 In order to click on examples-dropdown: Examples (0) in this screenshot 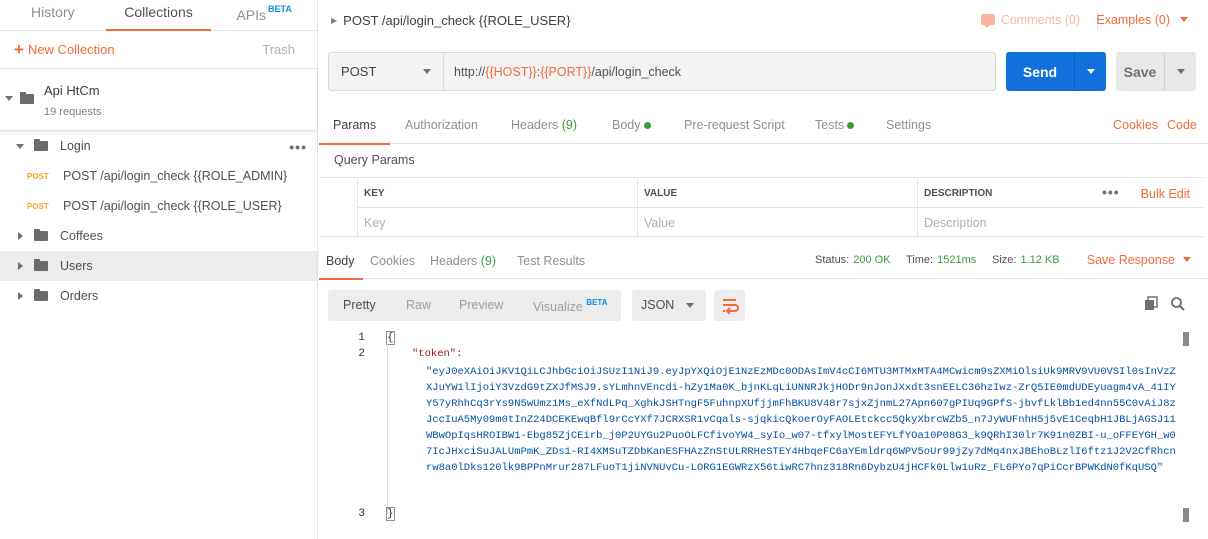, I will do `click(1142, 20)`.